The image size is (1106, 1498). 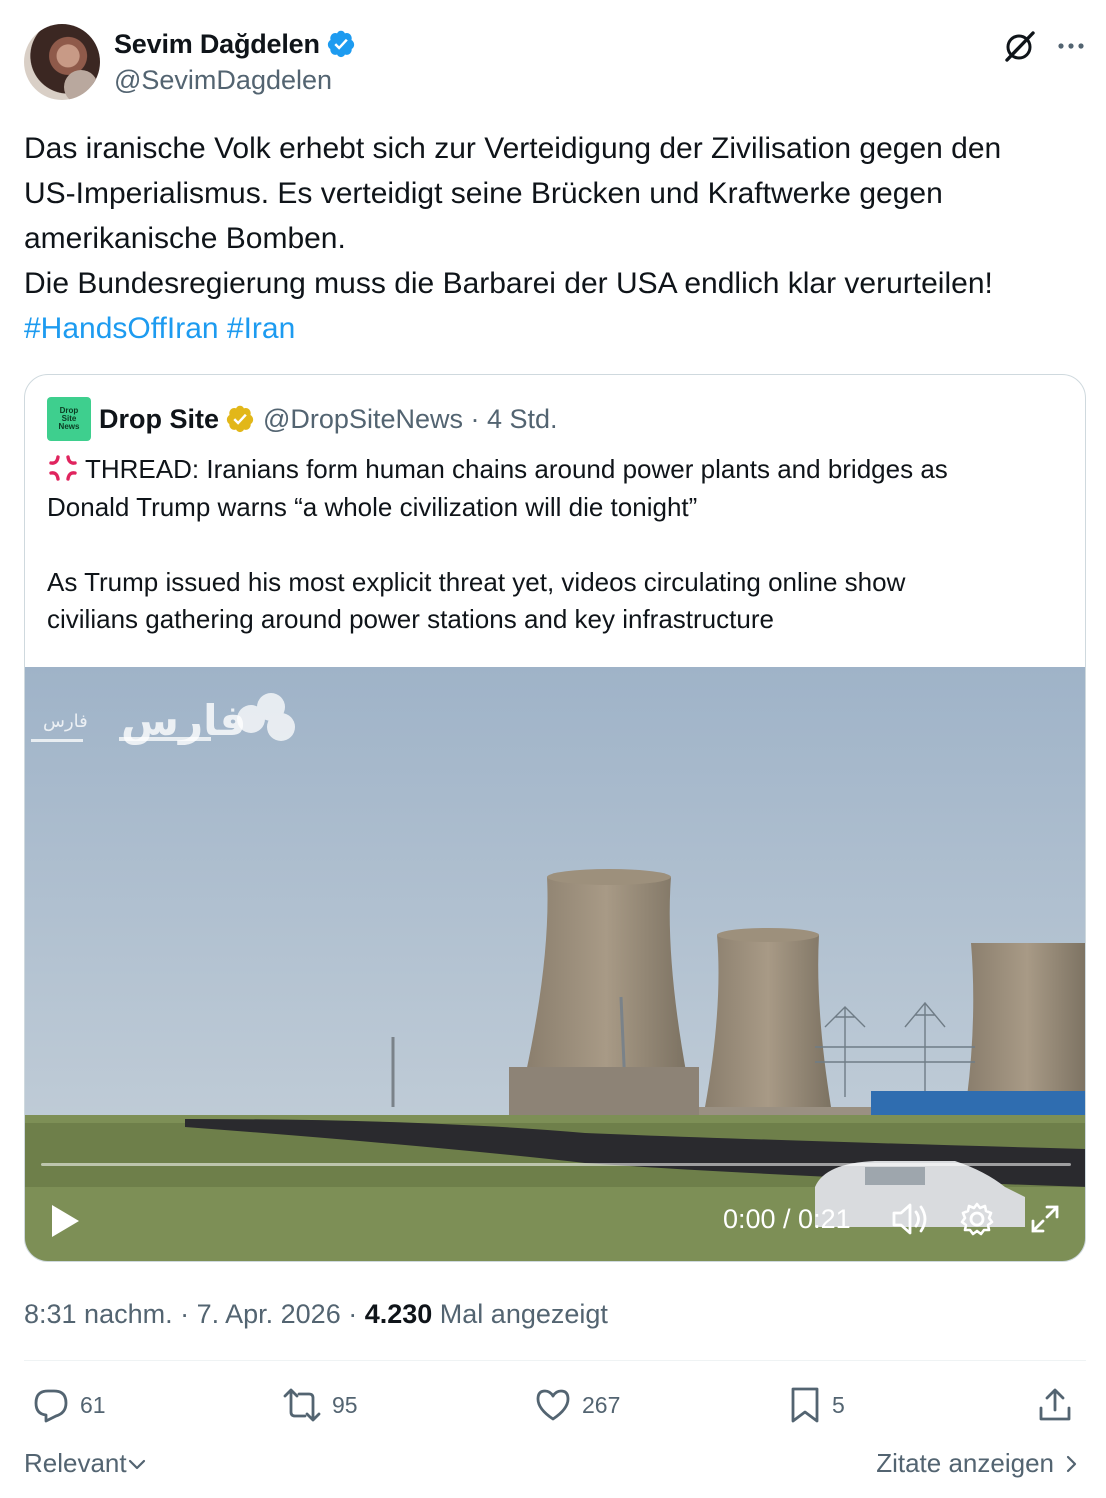 I want to click on settings-icon, so click(x=977, y=1219).